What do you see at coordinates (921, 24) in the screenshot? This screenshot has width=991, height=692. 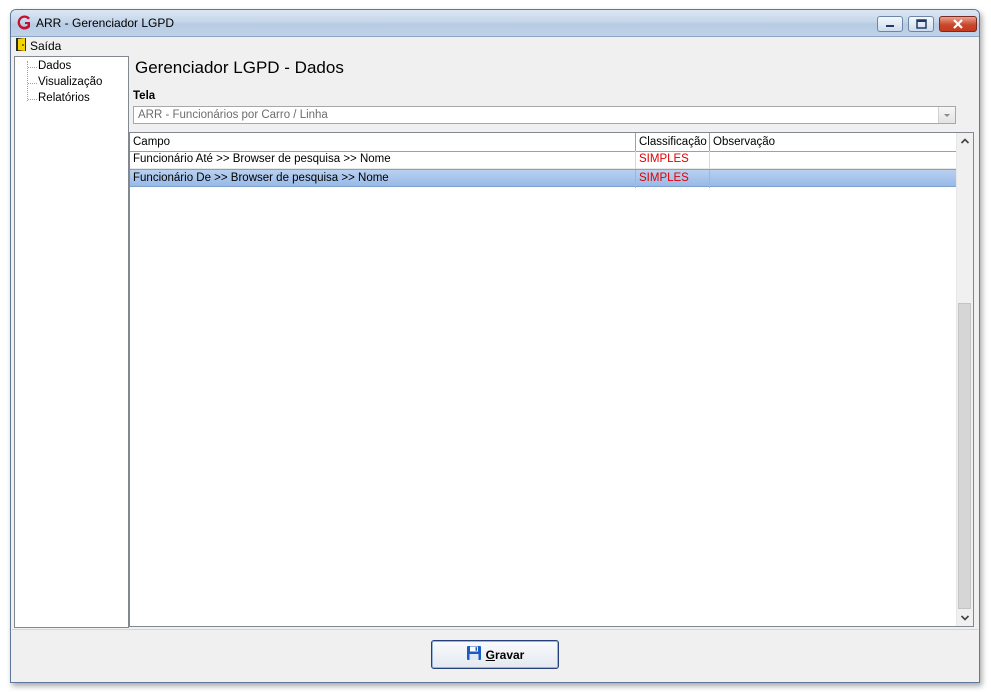 I see `maximize-button` at bounding box center [921, 24].